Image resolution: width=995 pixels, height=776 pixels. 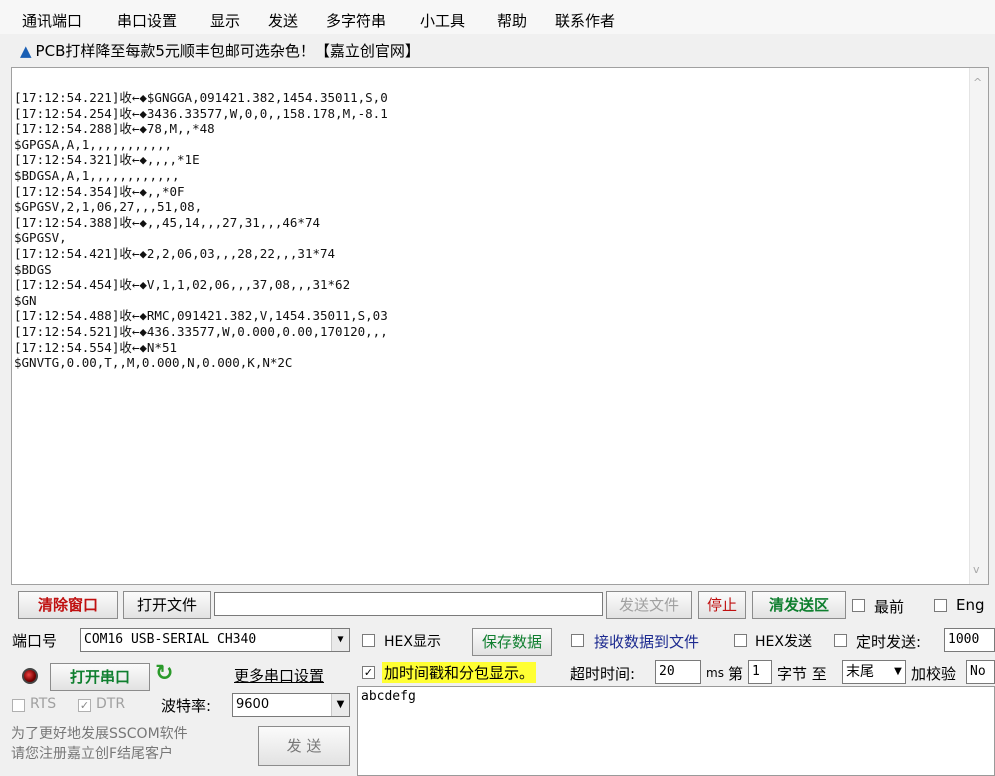 What do you see at coordinates (976, 569) in the screenshot?
I see `scroll-down-icon: v` at bounding box center [976, 569].